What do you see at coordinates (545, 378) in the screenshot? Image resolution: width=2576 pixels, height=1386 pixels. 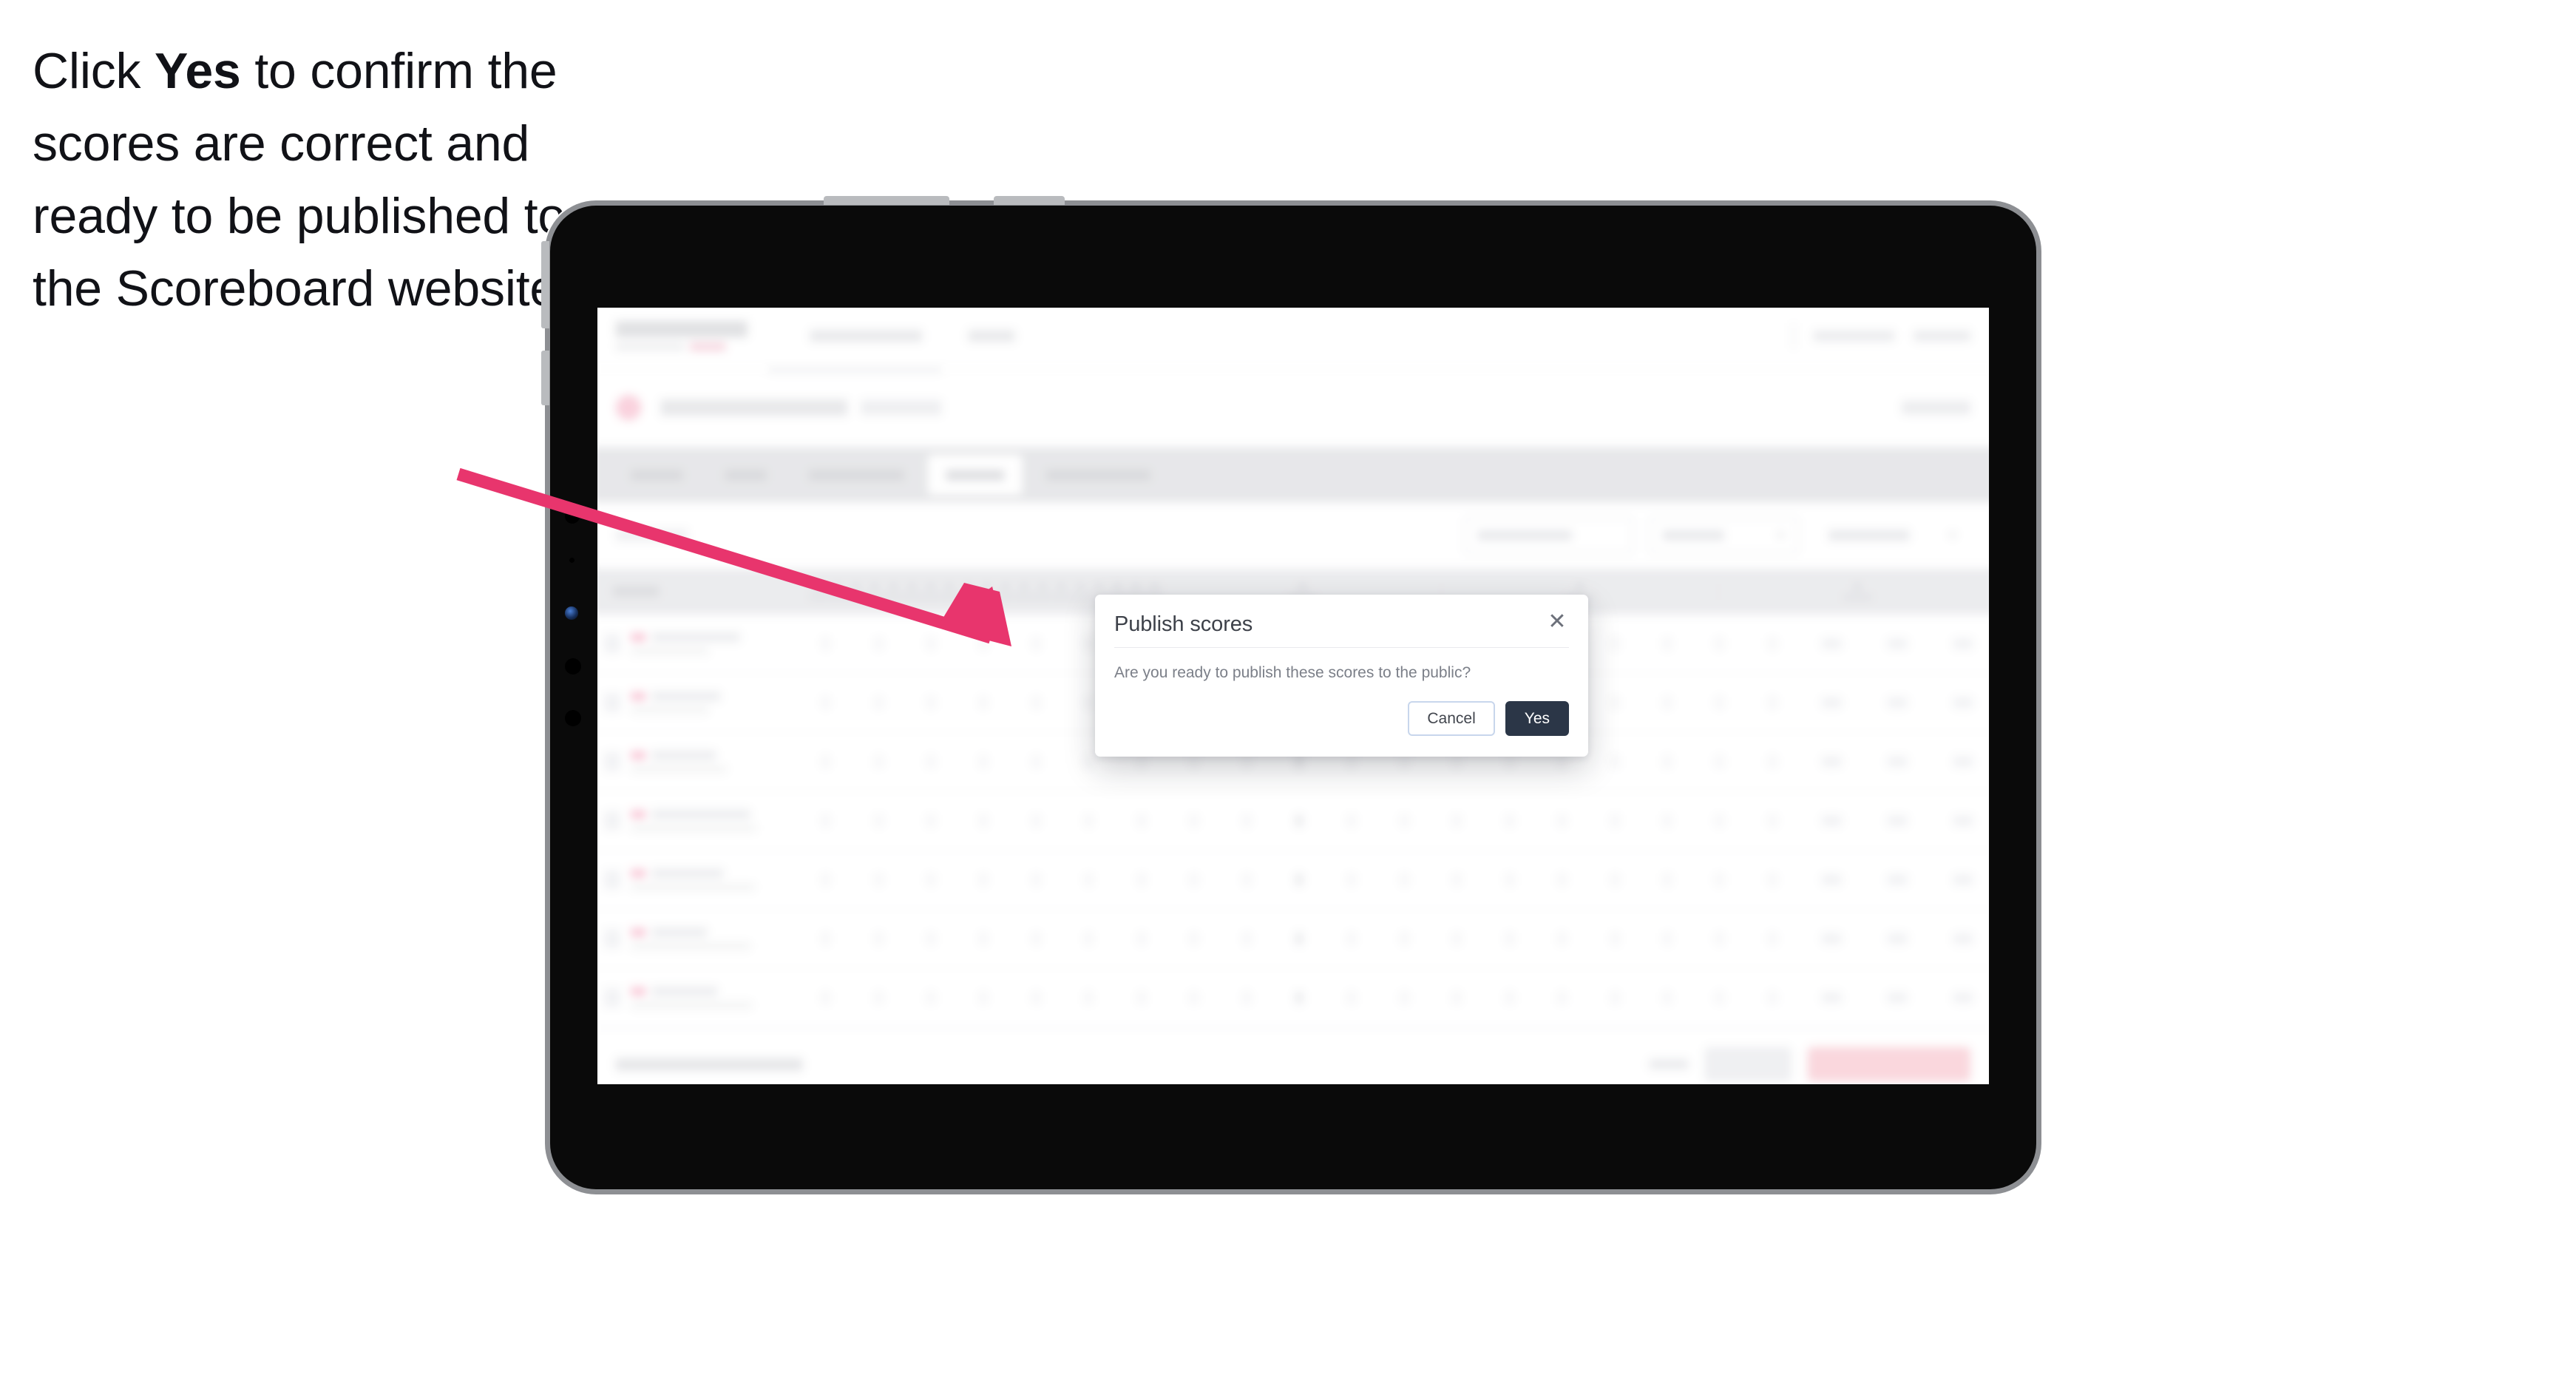 I see `device-volume-down-button` at bounding box center [545, 378].